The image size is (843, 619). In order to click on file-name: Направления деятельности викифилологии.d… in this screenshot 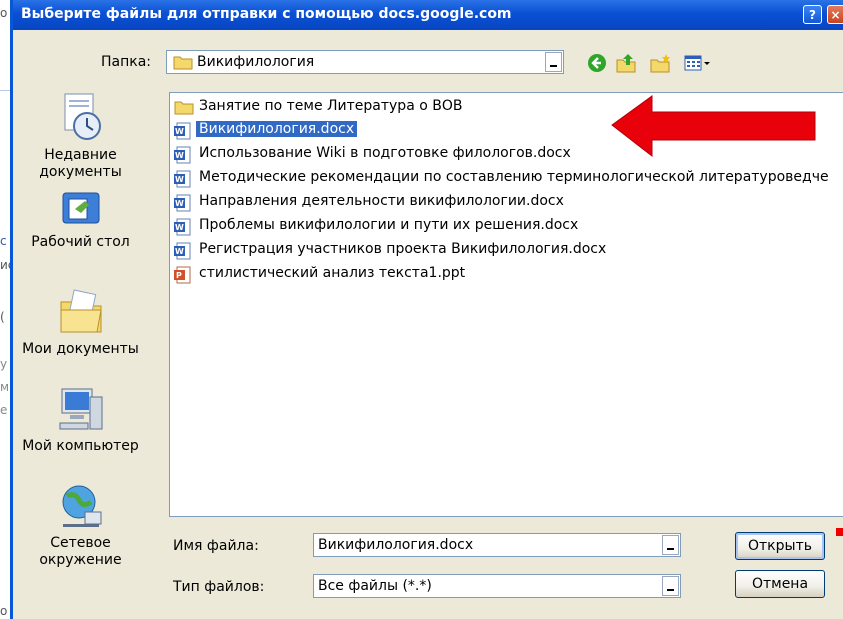, I will do `click(381, 201)`.